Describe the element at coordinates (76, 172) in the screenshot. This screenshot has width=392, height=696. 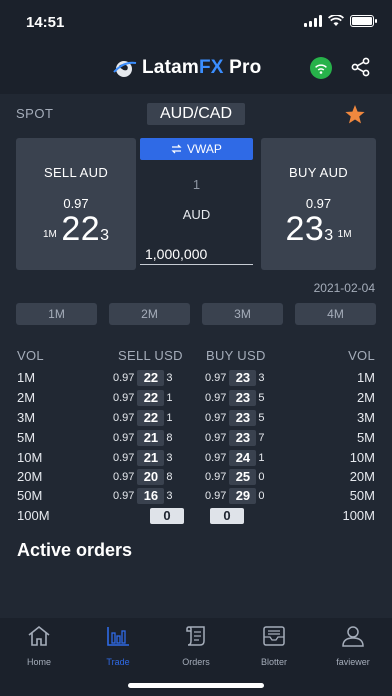
I see `sell-card-title: SELL AUD` at that location.